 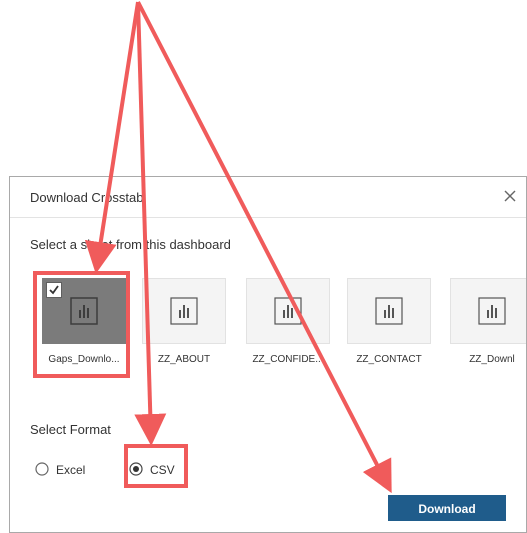 What do you see at coordinates (87, 197) in the screenshot?
I see `dialog-title: Download Crosstab` at bounding box center [87, 197].